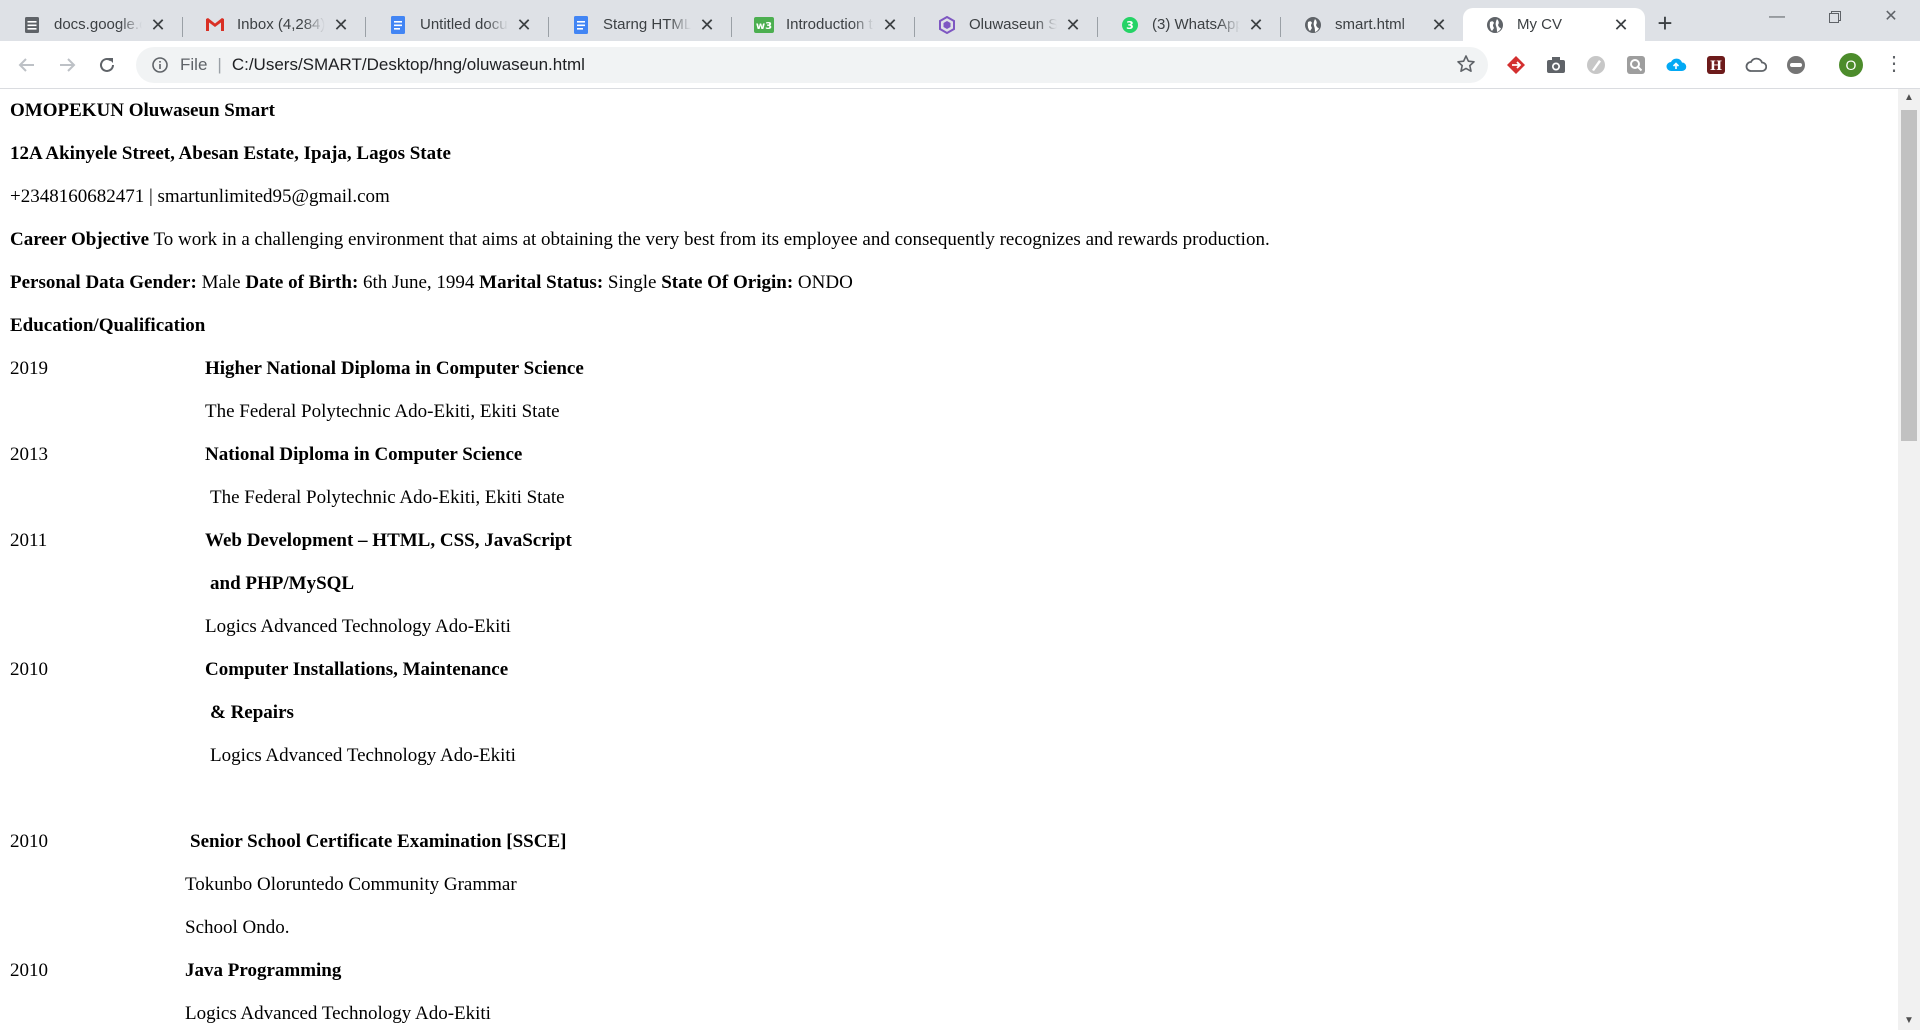 The width and height of the screenshot is (1920, 1030). What do you see at coordinates (215, 25) in the screenshot?
I see `gmail-icon` at bounding box center [215, 25].